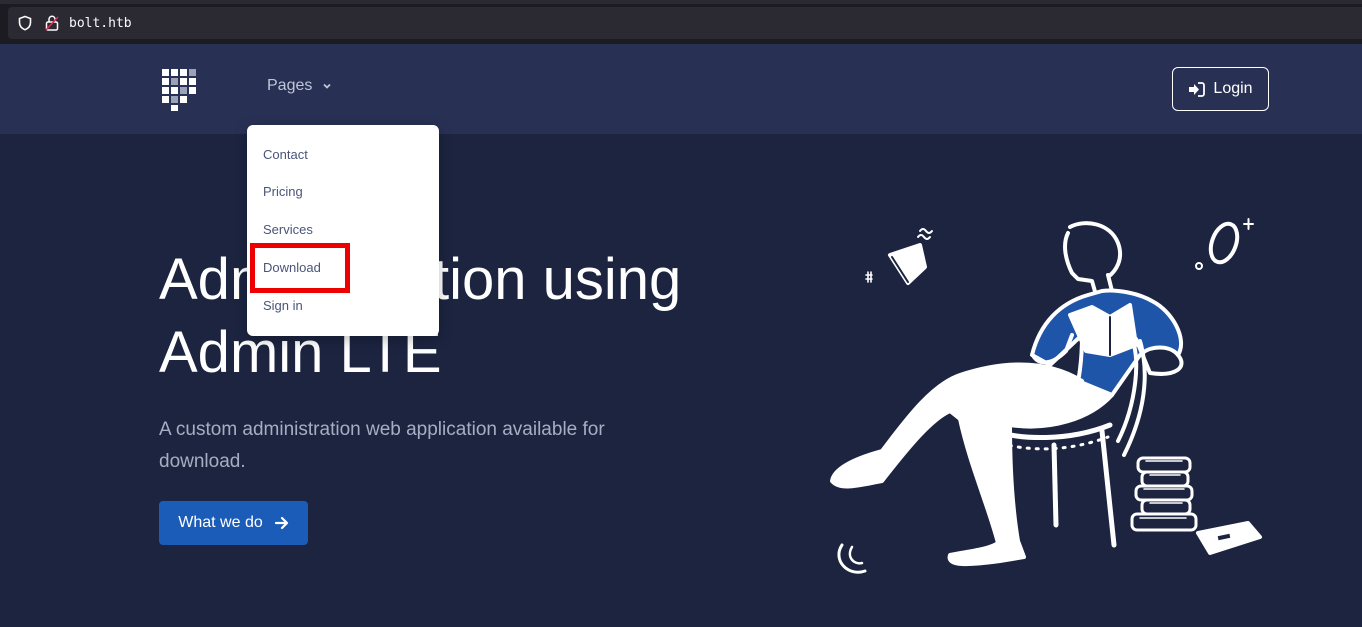  Describe the element at coordinates (283, 305) in the screenshot. I see `dropdown-item-sign-in: Sign in` at that location.